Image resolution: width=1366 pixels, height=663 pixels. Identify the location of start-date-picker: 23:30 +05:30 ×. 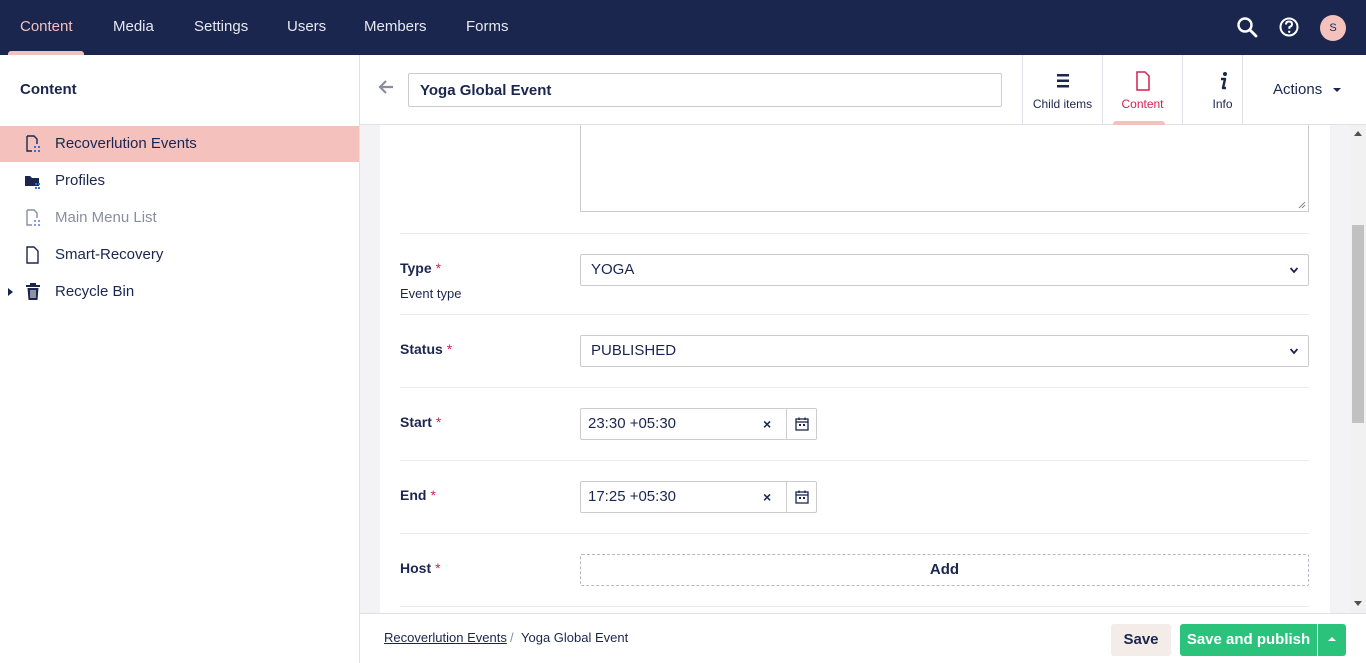
(698, 424).